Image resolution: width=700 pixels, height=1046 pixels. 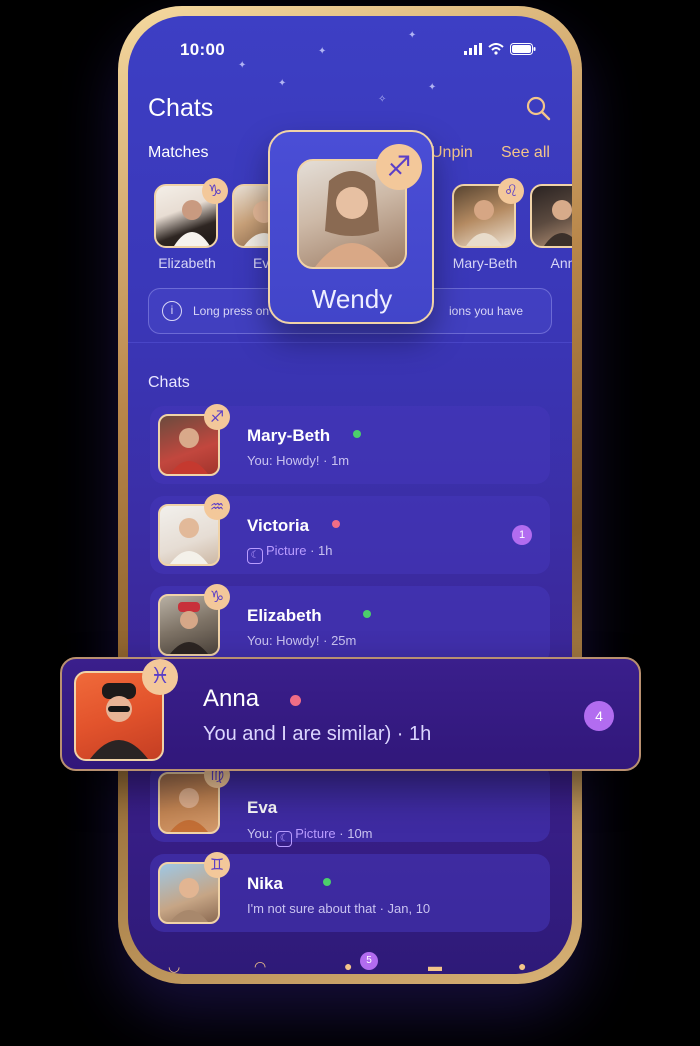 I want to click on match-item-ann: Ann, so click(x=551, y=227).